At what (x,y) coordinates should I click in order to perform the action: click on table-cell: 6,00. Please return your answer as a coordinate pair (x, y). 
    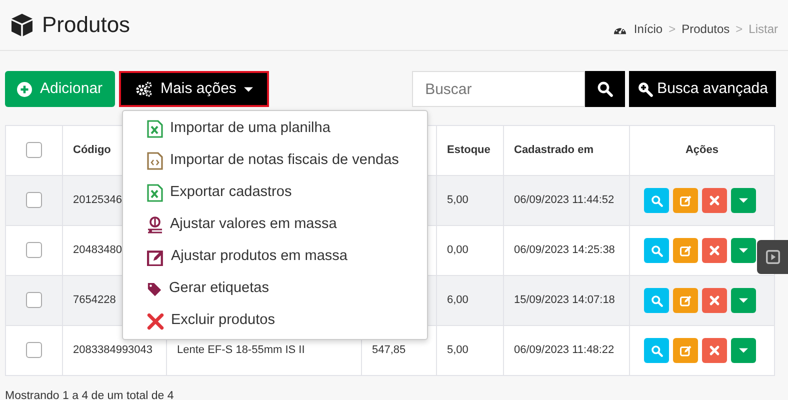
    Looking at the image, I should click on (457, 300).